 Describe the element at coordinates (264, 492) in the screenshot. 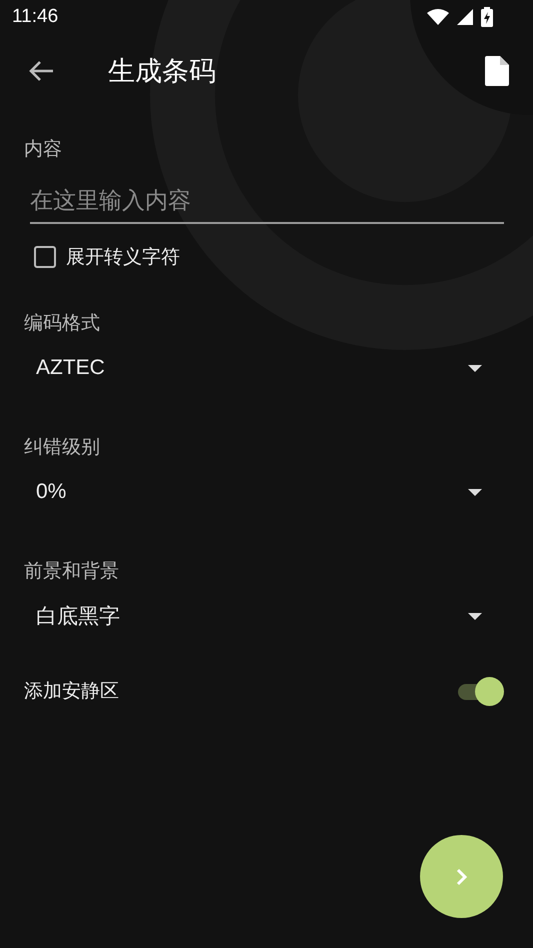

I see `dropdown: 0%` at that location.